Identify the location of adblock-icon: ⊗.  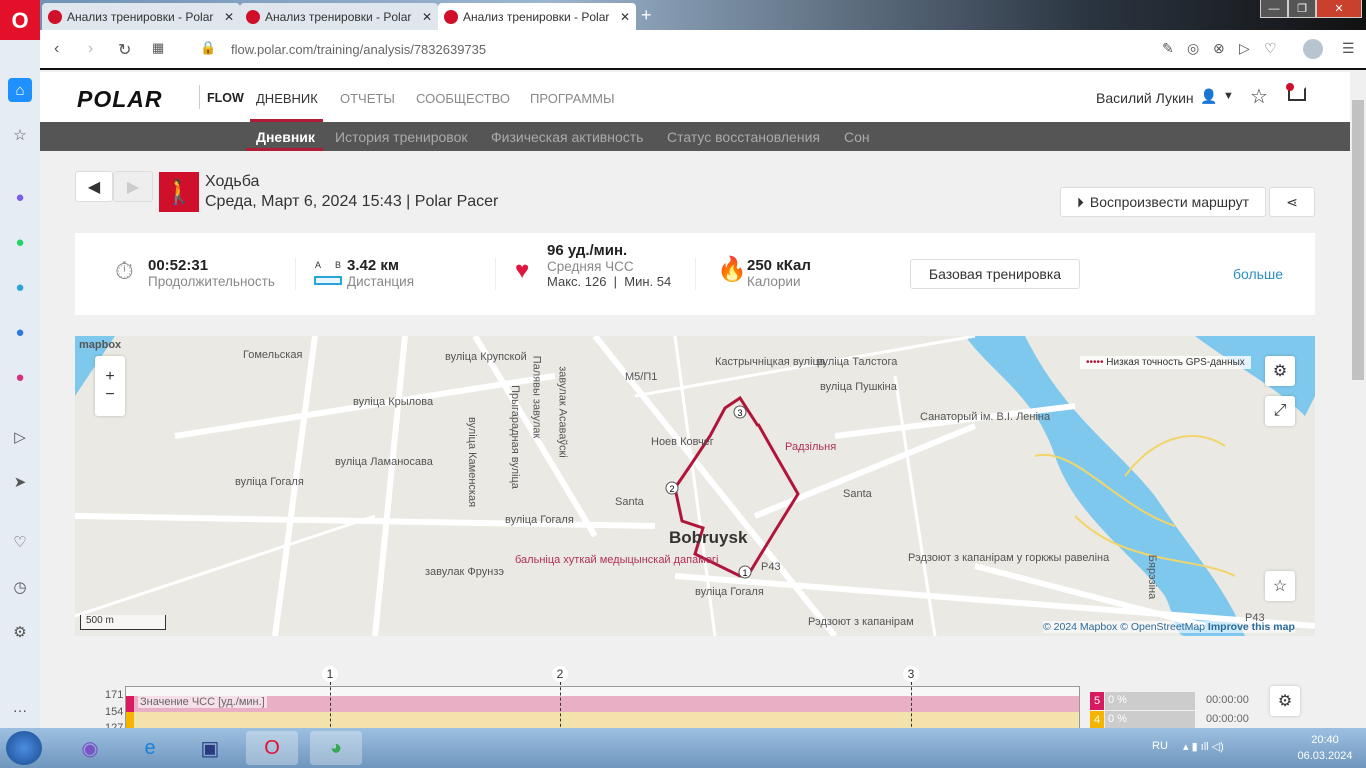
(1219, 48).